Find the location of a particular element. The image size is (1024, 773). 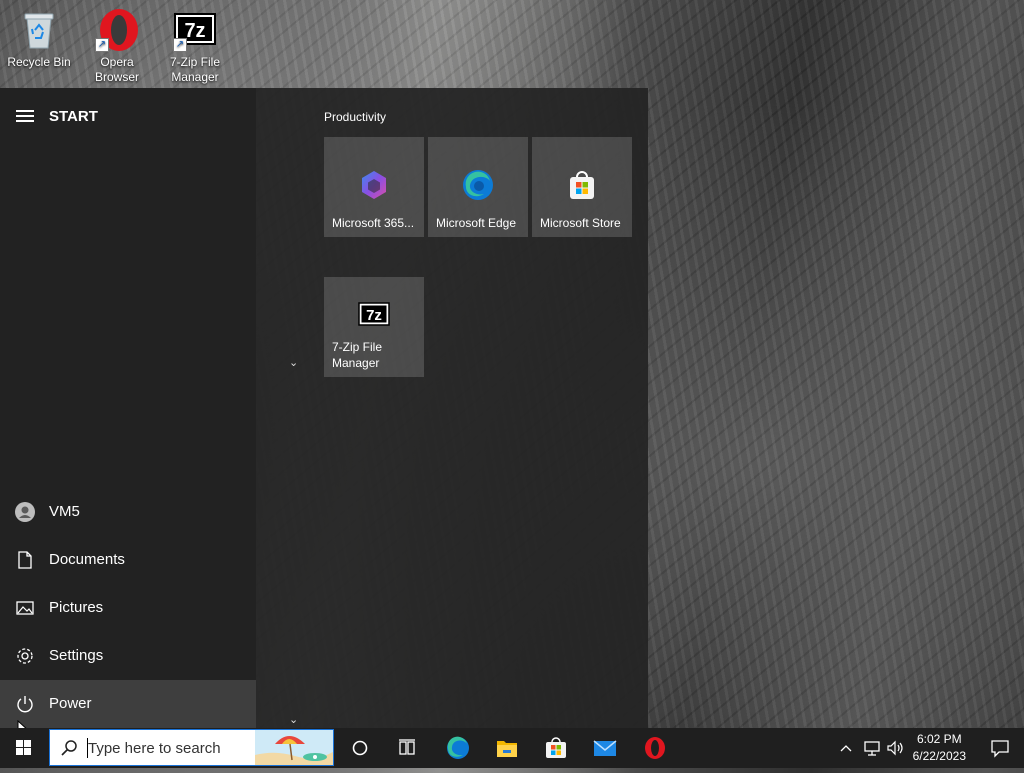

task-view-icon is located at coordinates (407, 747).